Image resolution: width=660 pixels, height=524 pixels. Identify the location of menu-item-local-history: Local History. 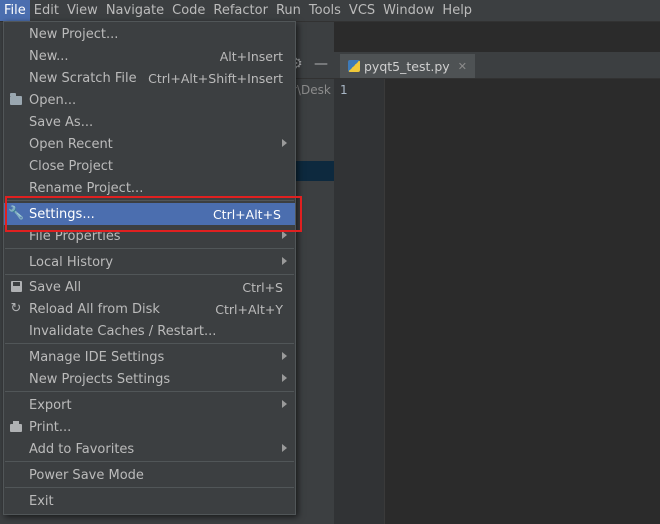
(149, 262).